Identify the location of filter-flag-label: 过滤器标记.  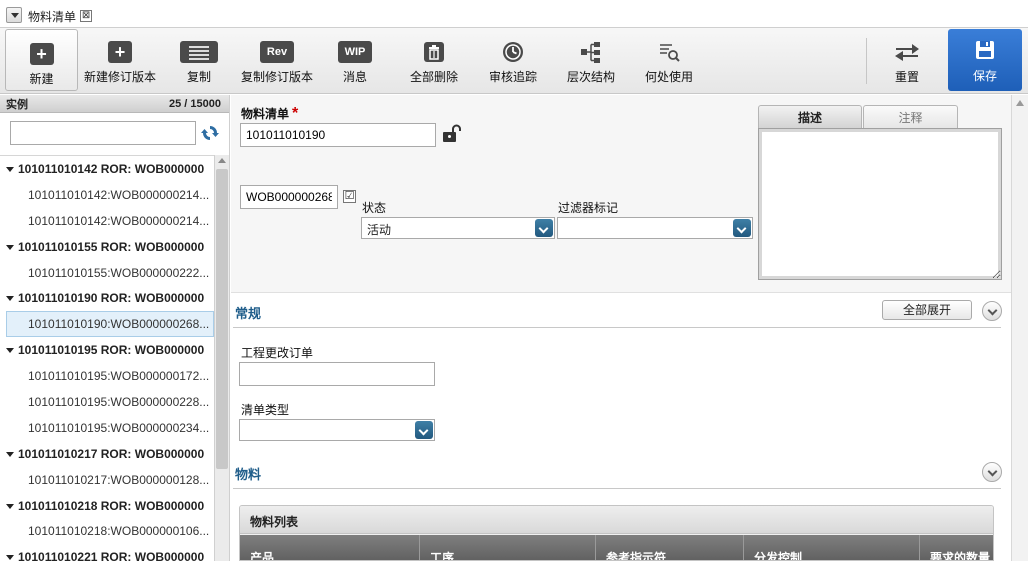
(588, 208).